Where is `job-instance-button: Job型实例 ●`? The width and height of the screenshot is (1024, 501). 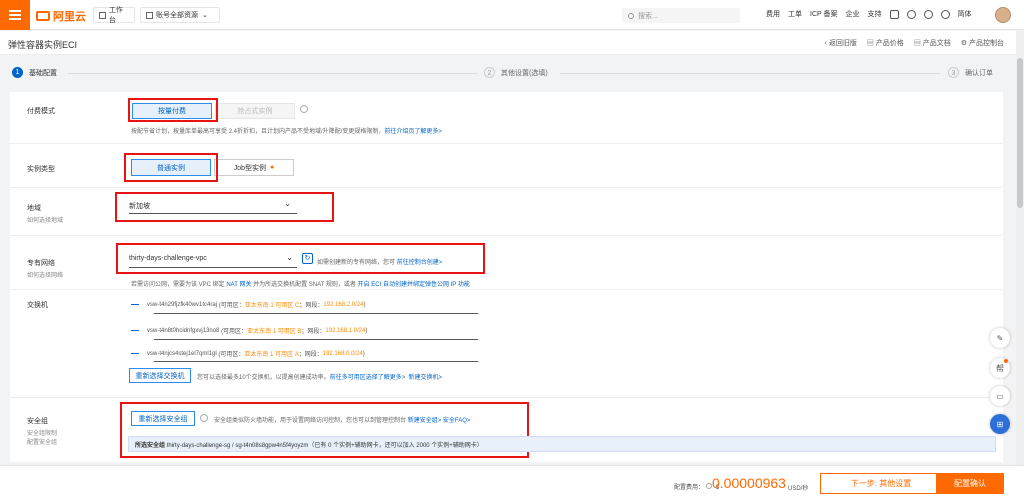
job-instance-button: Job型实例 ● is located at coordinates (254, 167).